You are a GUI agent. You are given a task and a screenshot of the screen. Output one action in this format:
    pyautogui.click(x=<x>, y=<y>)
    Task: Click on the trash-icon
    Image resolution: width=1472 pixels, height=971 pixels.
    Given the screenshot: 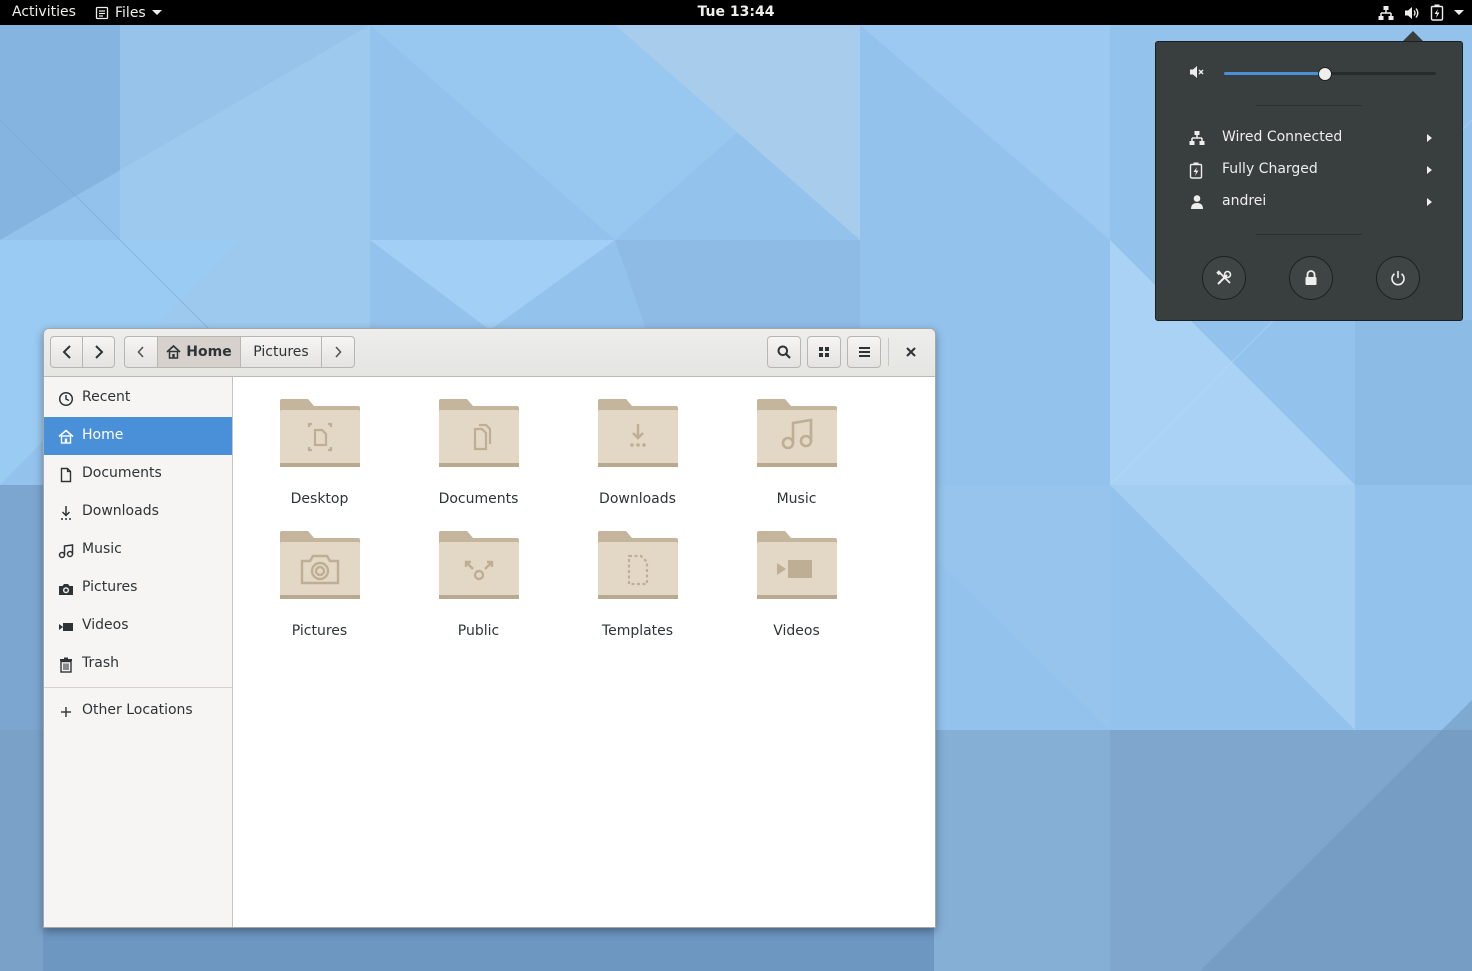 What is the action you would take?
    pyautogui.click(x=66, y=665)
    